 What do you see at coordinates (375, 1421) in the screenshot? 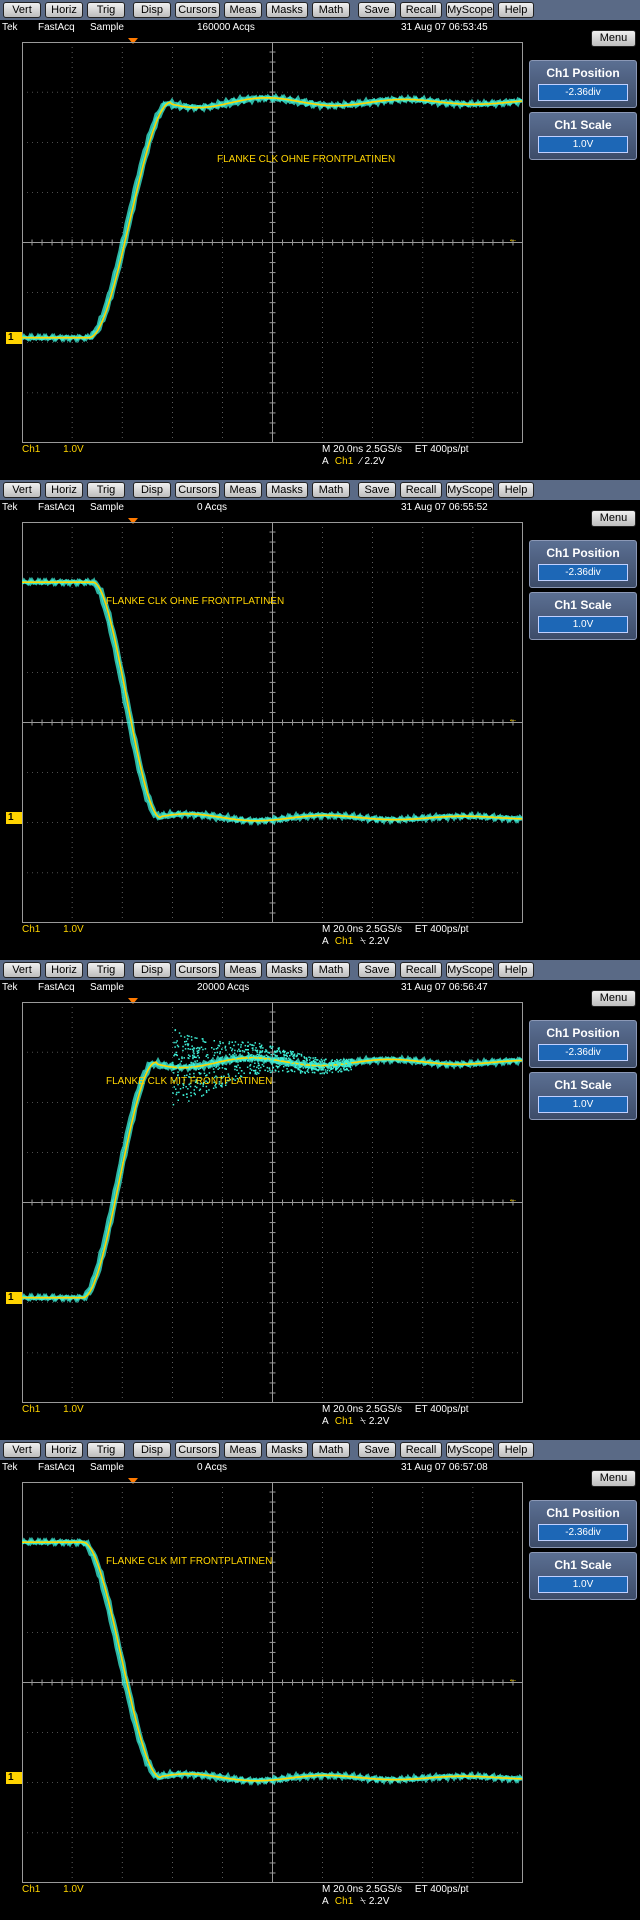
I see `trigger-level: ⍀ 2.2V` at bounding box center [375, 1421].